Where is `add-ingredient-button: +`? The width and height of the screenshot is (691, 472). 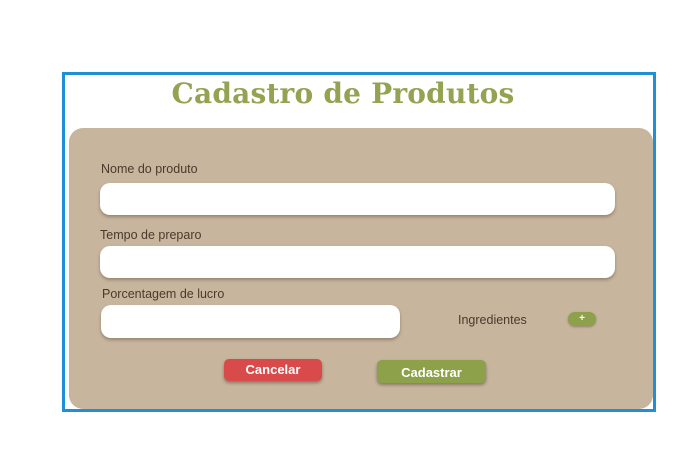 add-ingredient-button: + is located at coordinates (582, 319).